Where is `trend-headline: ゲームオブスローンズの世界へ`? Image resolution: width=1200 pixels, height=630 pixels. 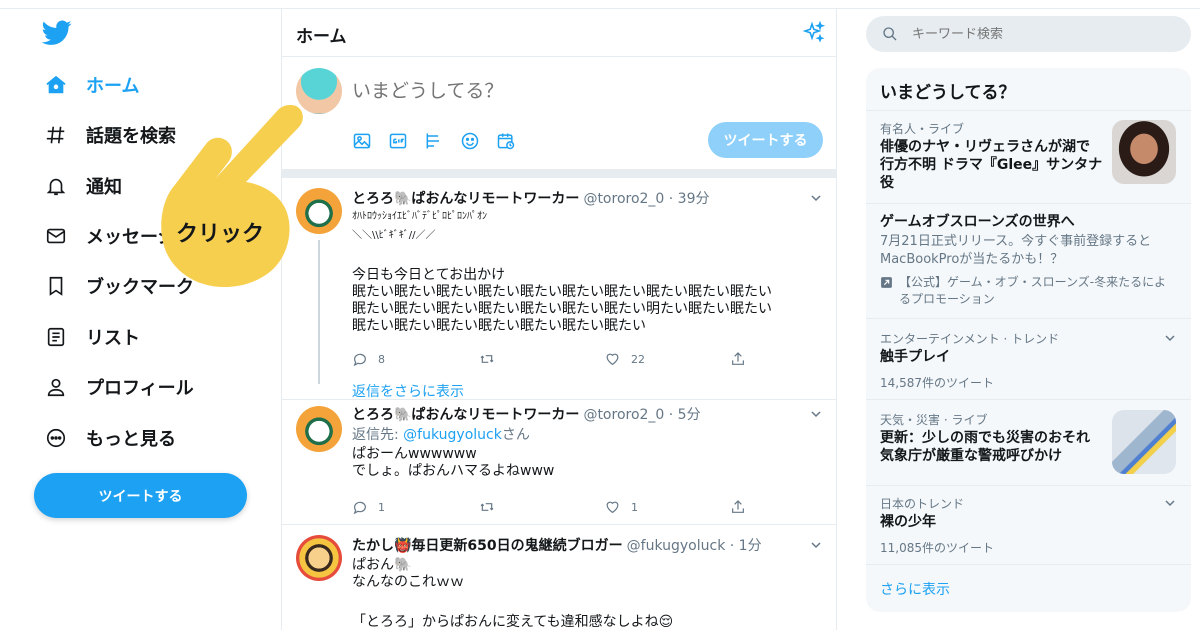 trend-headline: ゲームオブスローンズの世界へ is located at coordinates (977, 222).